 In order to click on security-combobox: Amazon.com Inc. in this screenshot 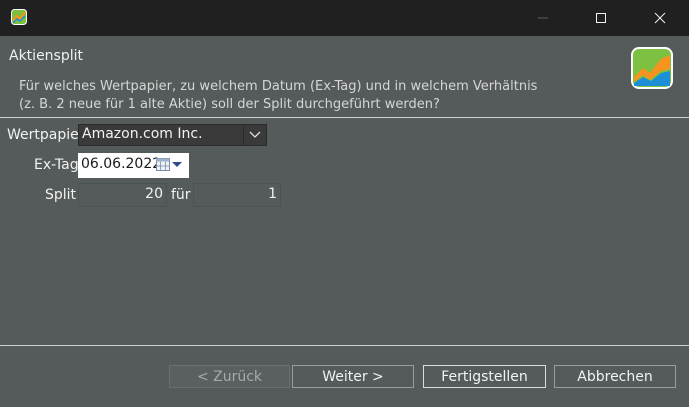, I will do `click(172, 135)`.